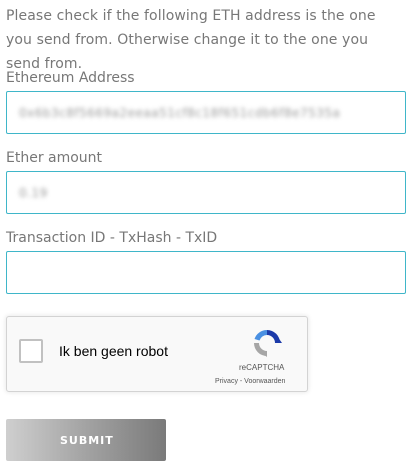 This screenshot has width=416, height=471. Describe the element at coordinates (262, 367) in the screenshot. I see `recaptcha-brand: reCAPTCHA` at that location.